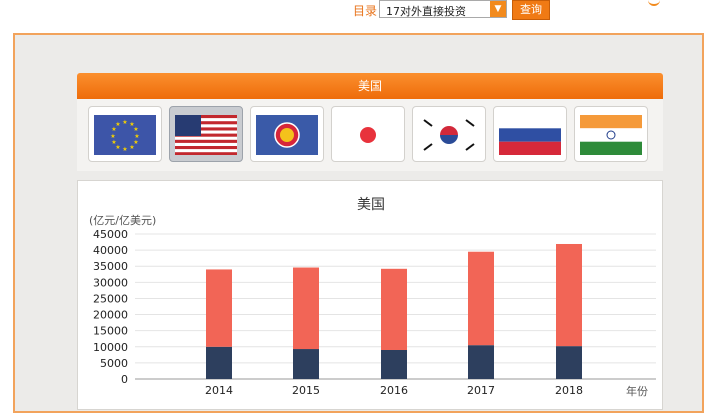  I want to click on eu-flag-icon: ★ ★★ ★★★ ★★★ ★★★, so click(125, 135).